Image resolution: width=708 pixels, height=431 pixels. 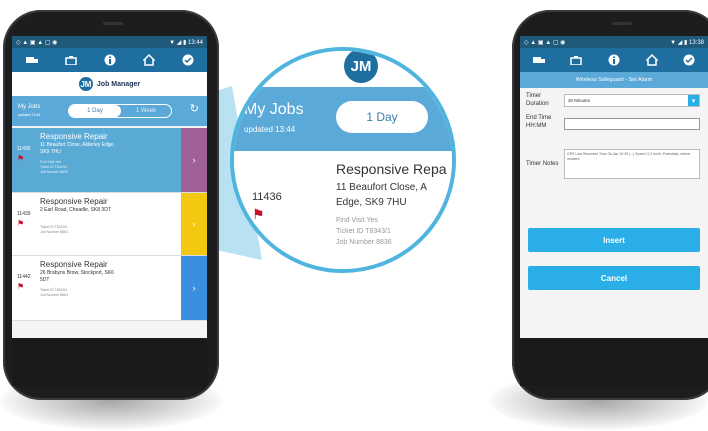 I want to click on zoom-job-address: Edge, SK9 7HU, so click(x=371, y=202).